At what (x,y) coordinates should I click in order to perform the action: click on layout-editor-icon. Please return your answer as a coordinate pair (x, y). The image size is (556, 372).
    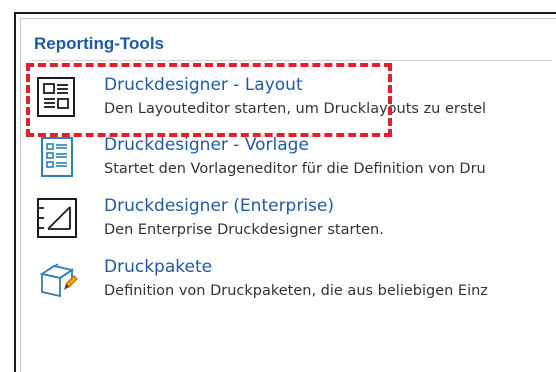
    Looking at the image, I should click on (57, 97).